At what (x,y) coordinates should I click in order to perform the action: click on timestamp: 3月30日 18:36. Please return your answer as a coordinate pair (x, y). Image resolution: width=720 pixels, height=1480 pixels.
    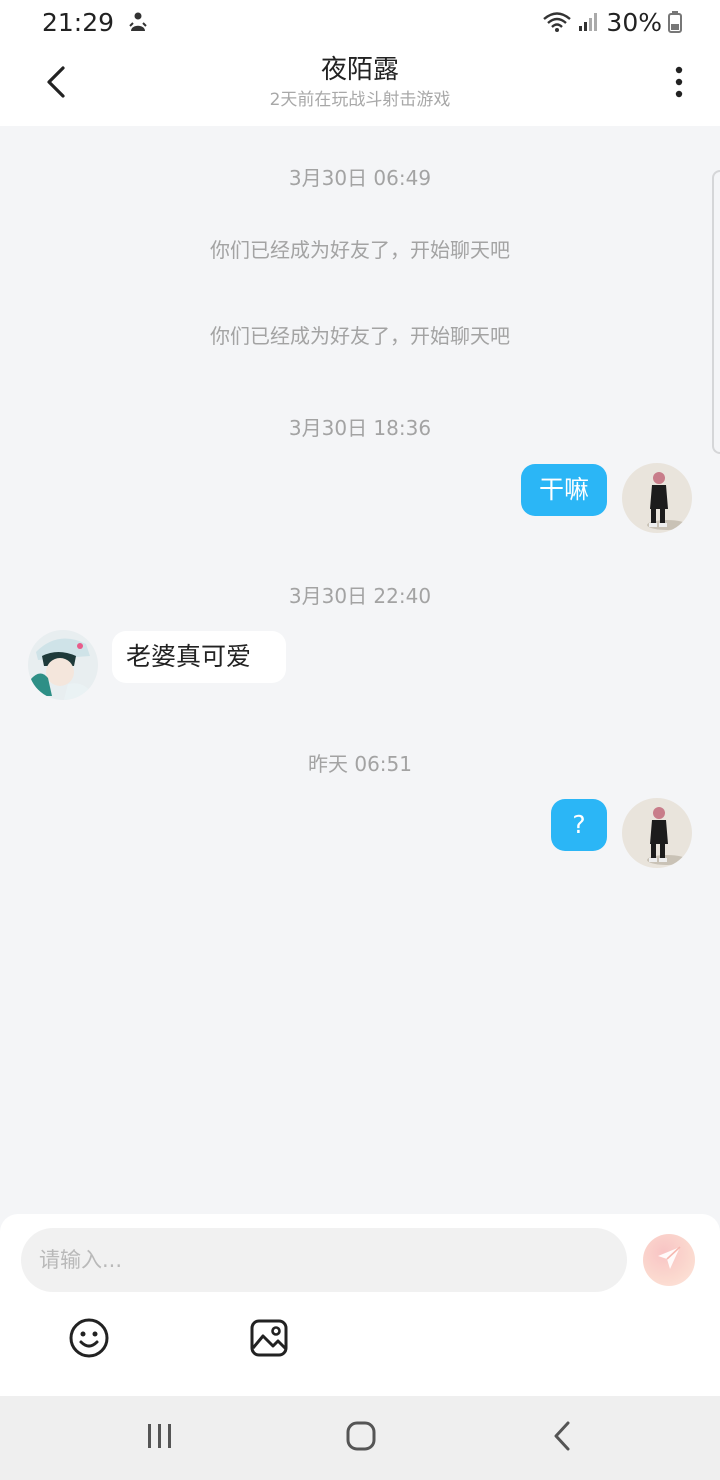
    Looking at the image, I should click on (360, 428).